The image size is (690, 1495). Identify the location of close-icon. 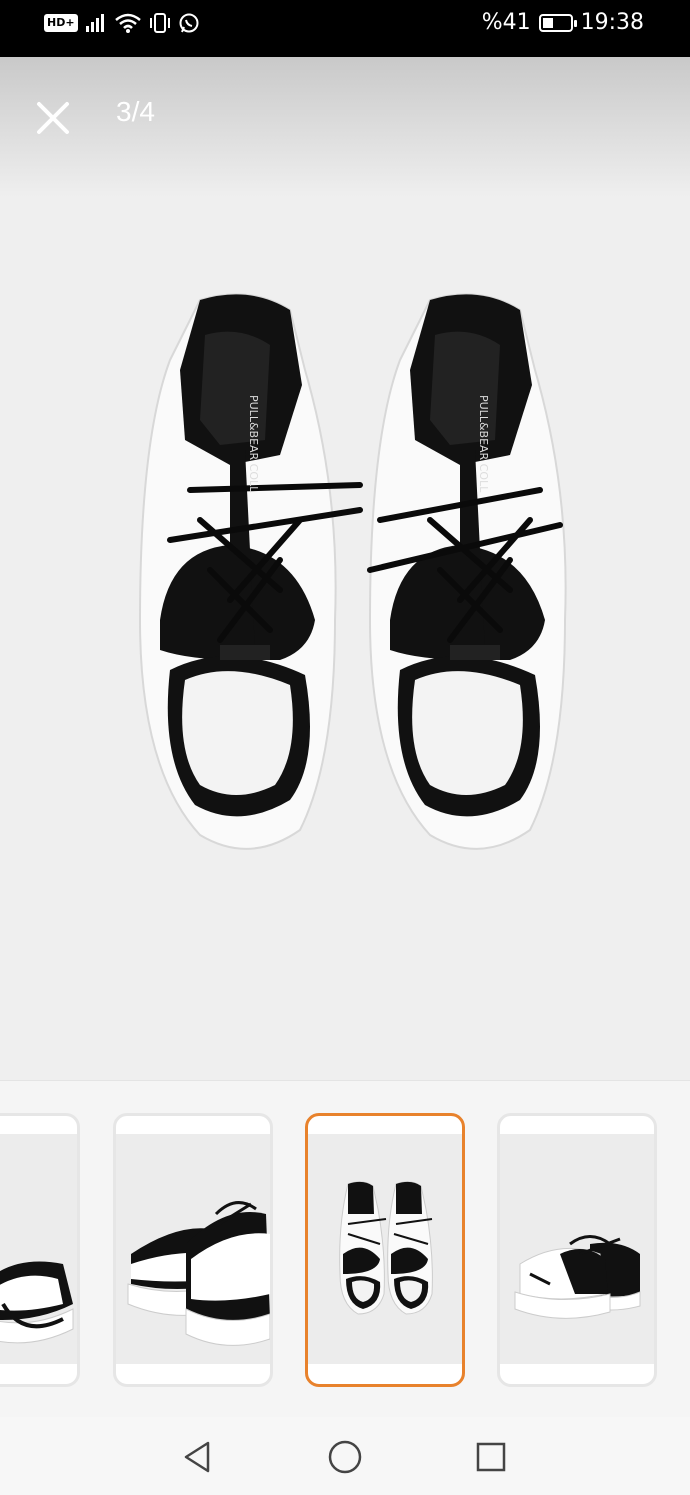
(53, 118).